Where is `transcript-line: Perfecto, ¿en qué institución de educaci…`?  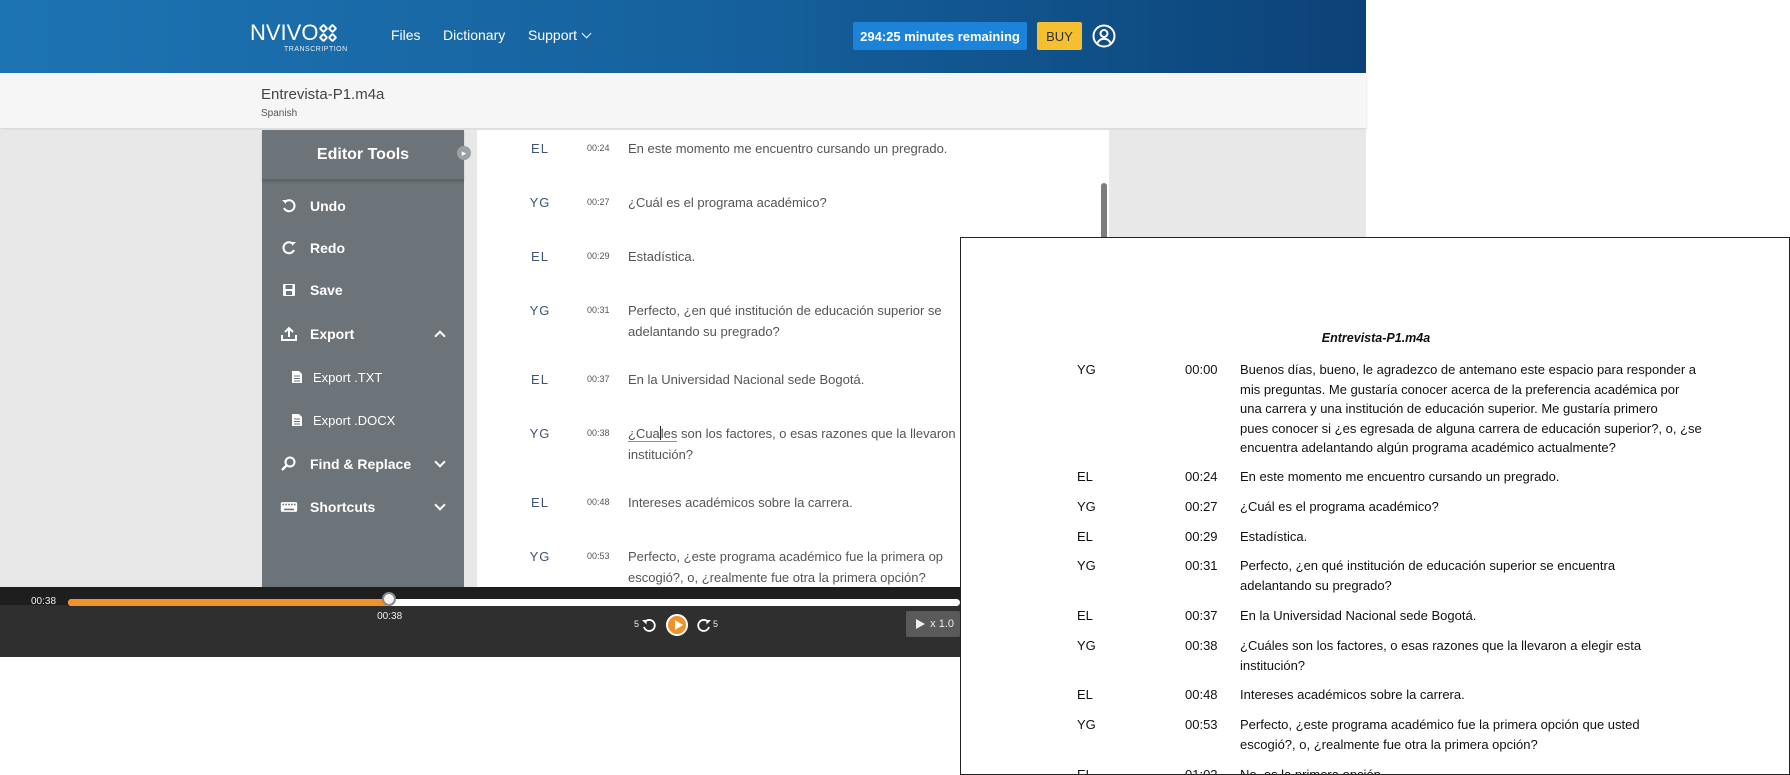
transcript-line: Perfecto, ¿en qué institución de educaci… is located at coordinates (785, 310).